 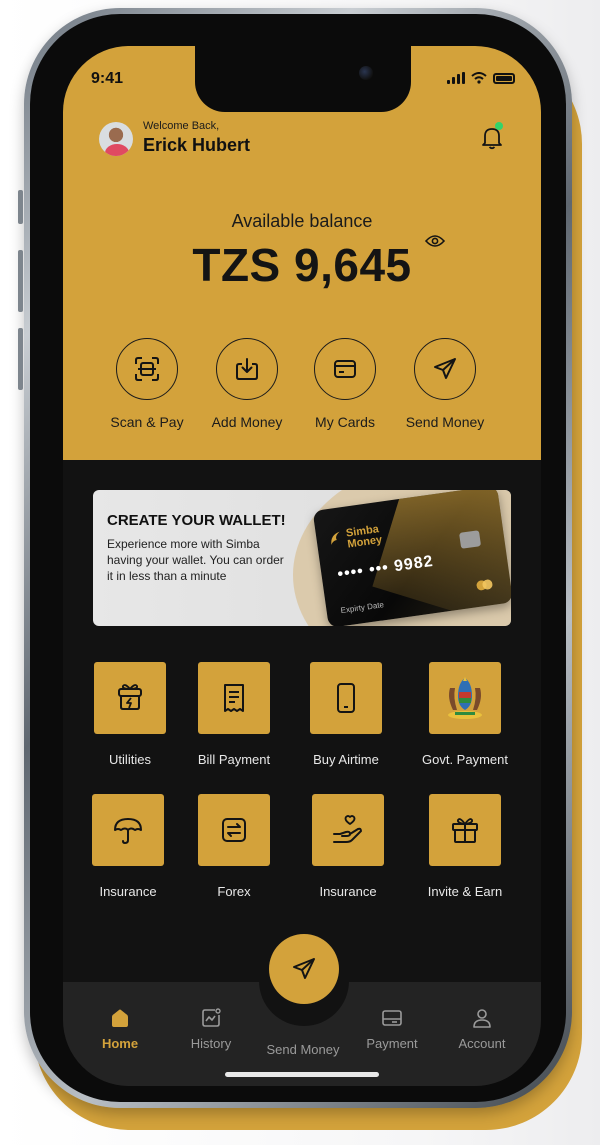 What do you see at coordinates (346, 759) in the screenshot?
I see `service-label: Buy Airtime` at bounding box center [346, 759].